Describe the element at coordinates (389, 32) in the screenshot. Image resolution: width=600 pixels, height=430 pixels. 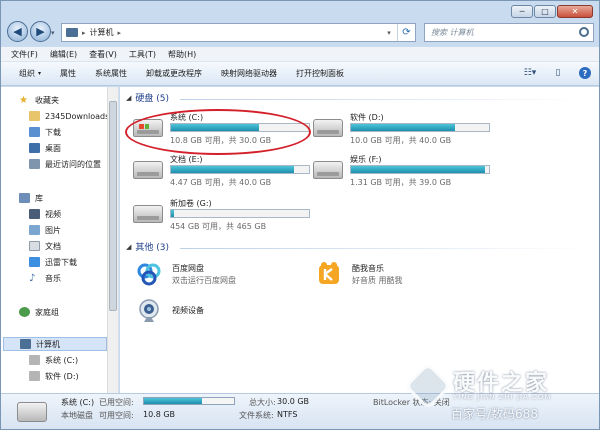
I see `address-dropdown-icon: ▾` at that location.